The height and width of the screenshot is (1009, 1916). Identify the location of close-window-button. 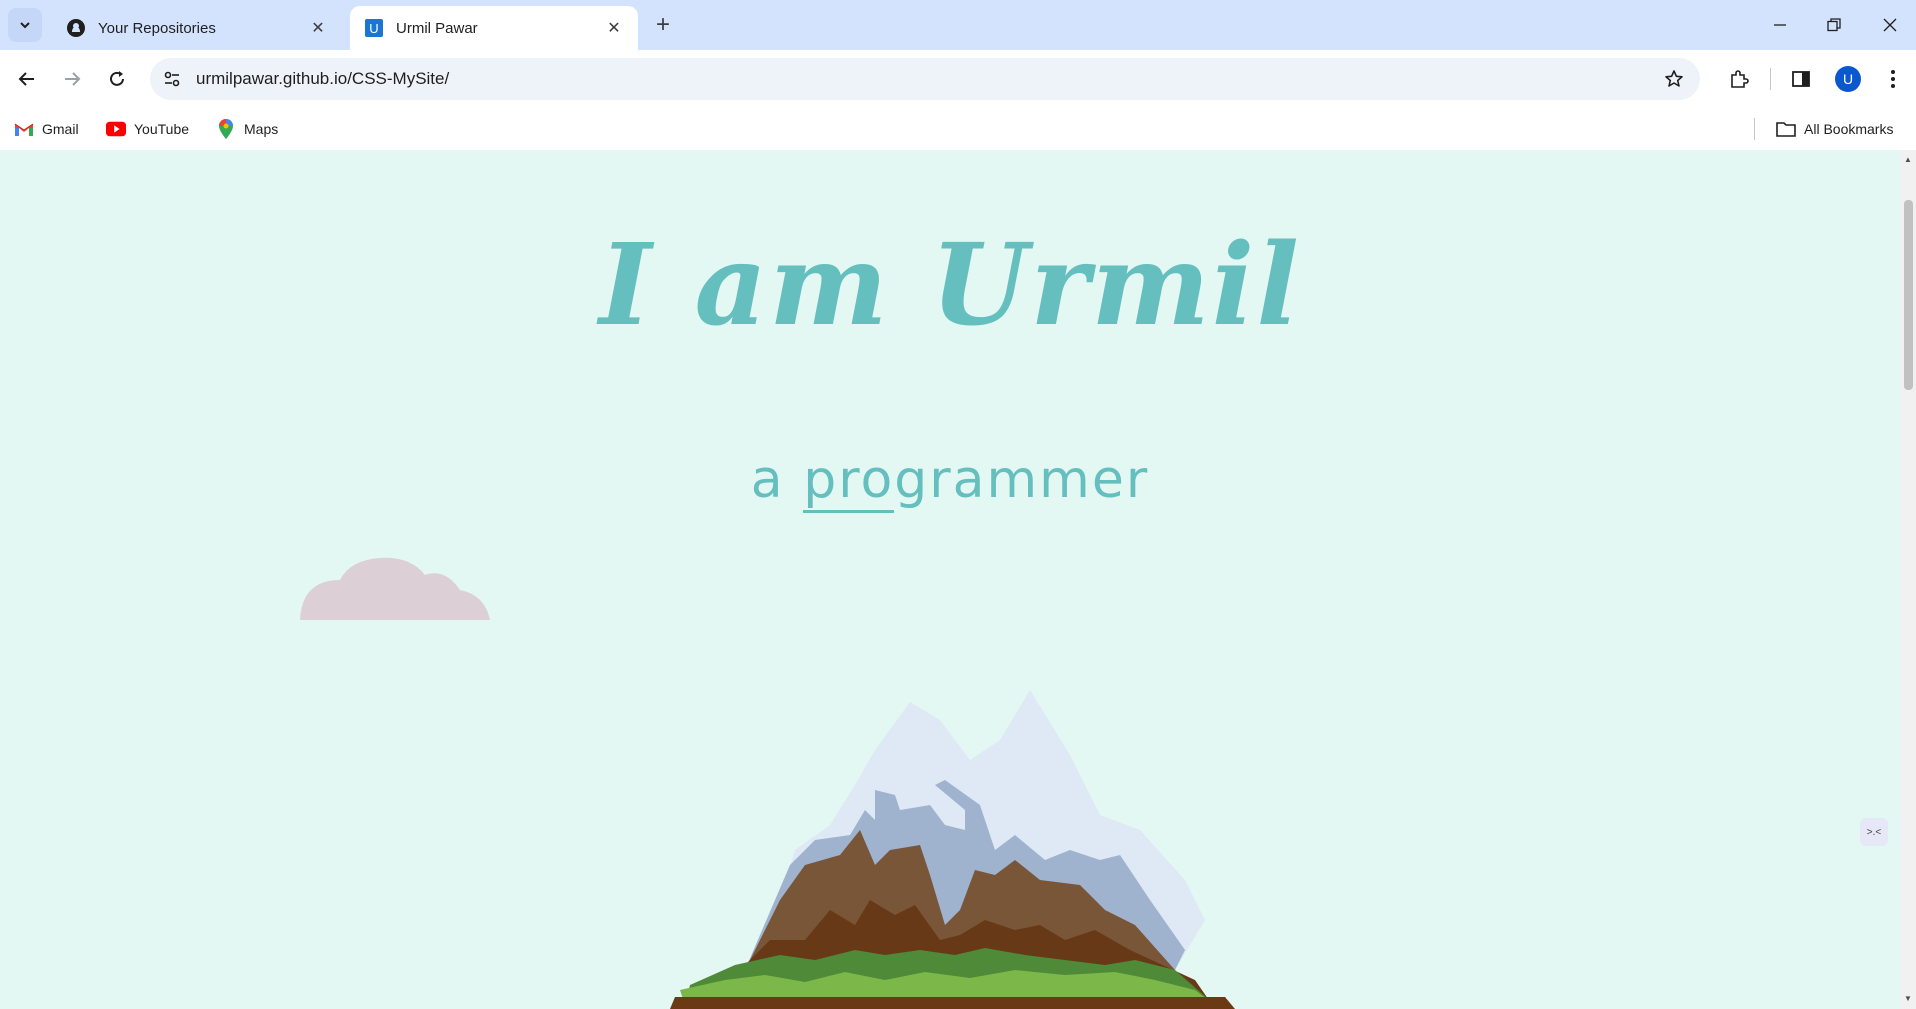
(1889, 25).